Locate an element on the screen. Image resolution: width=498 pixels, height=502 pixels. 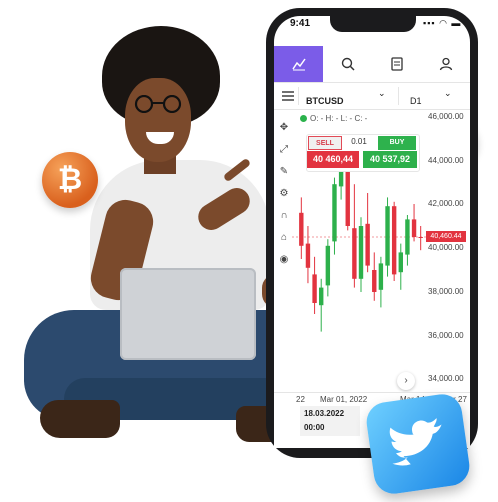
settings-tool-icon: ⚙ is located at coordinates (284, 194).